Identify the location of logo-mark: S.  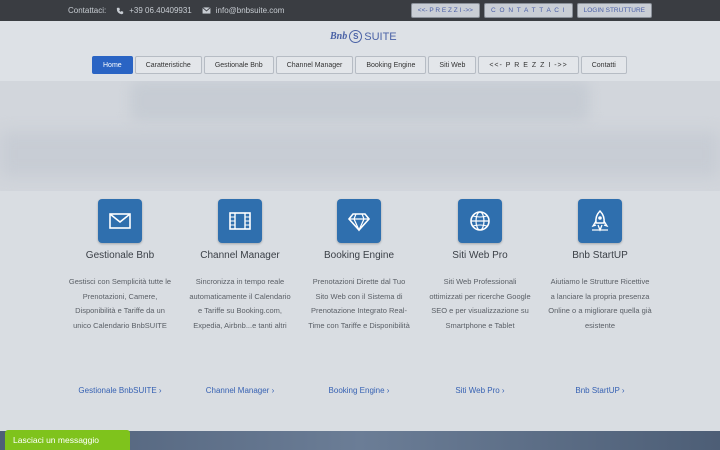
(356, 36).